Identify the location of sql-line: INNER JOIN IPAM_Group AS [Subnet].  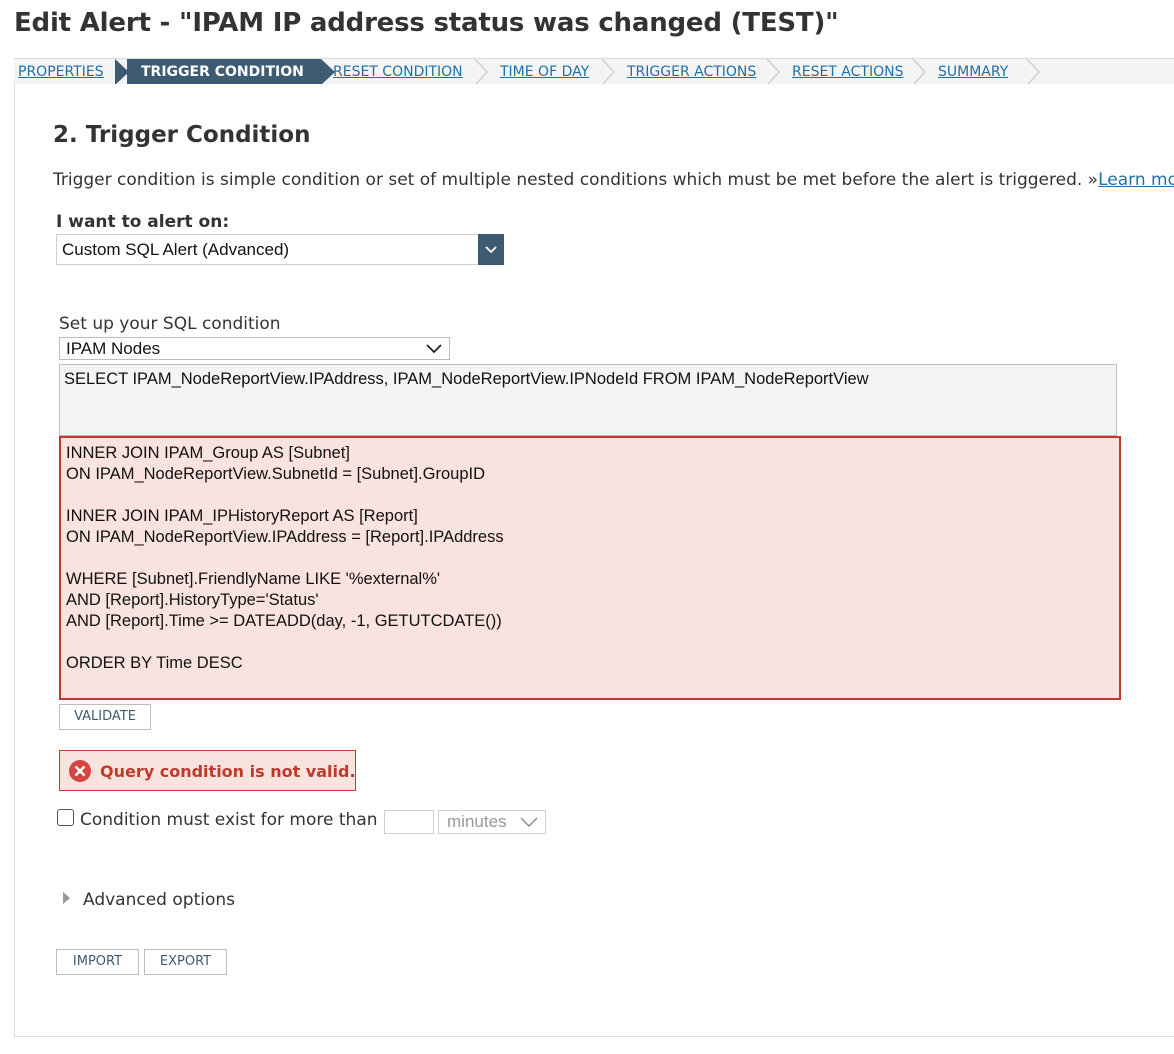
(208, 453).